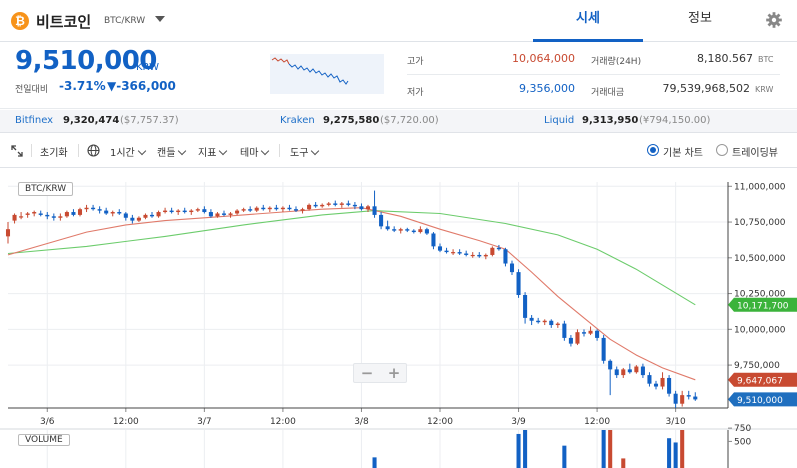 The height and width of the screenshot is (468, 797). I want to click on reset-button: 초기화, so click(54, 151).